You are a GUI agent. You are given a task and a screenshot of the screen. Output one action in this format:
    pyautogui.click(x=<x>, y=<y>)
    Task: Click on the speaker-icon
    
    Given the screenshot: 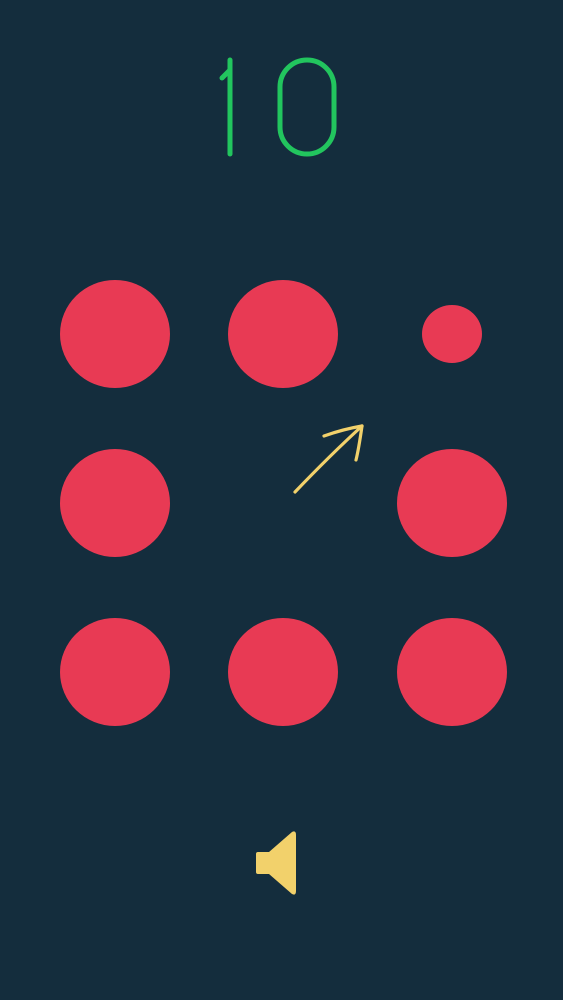 What is the action you would take?
    pyautogui.click(x=276, y=863)
    